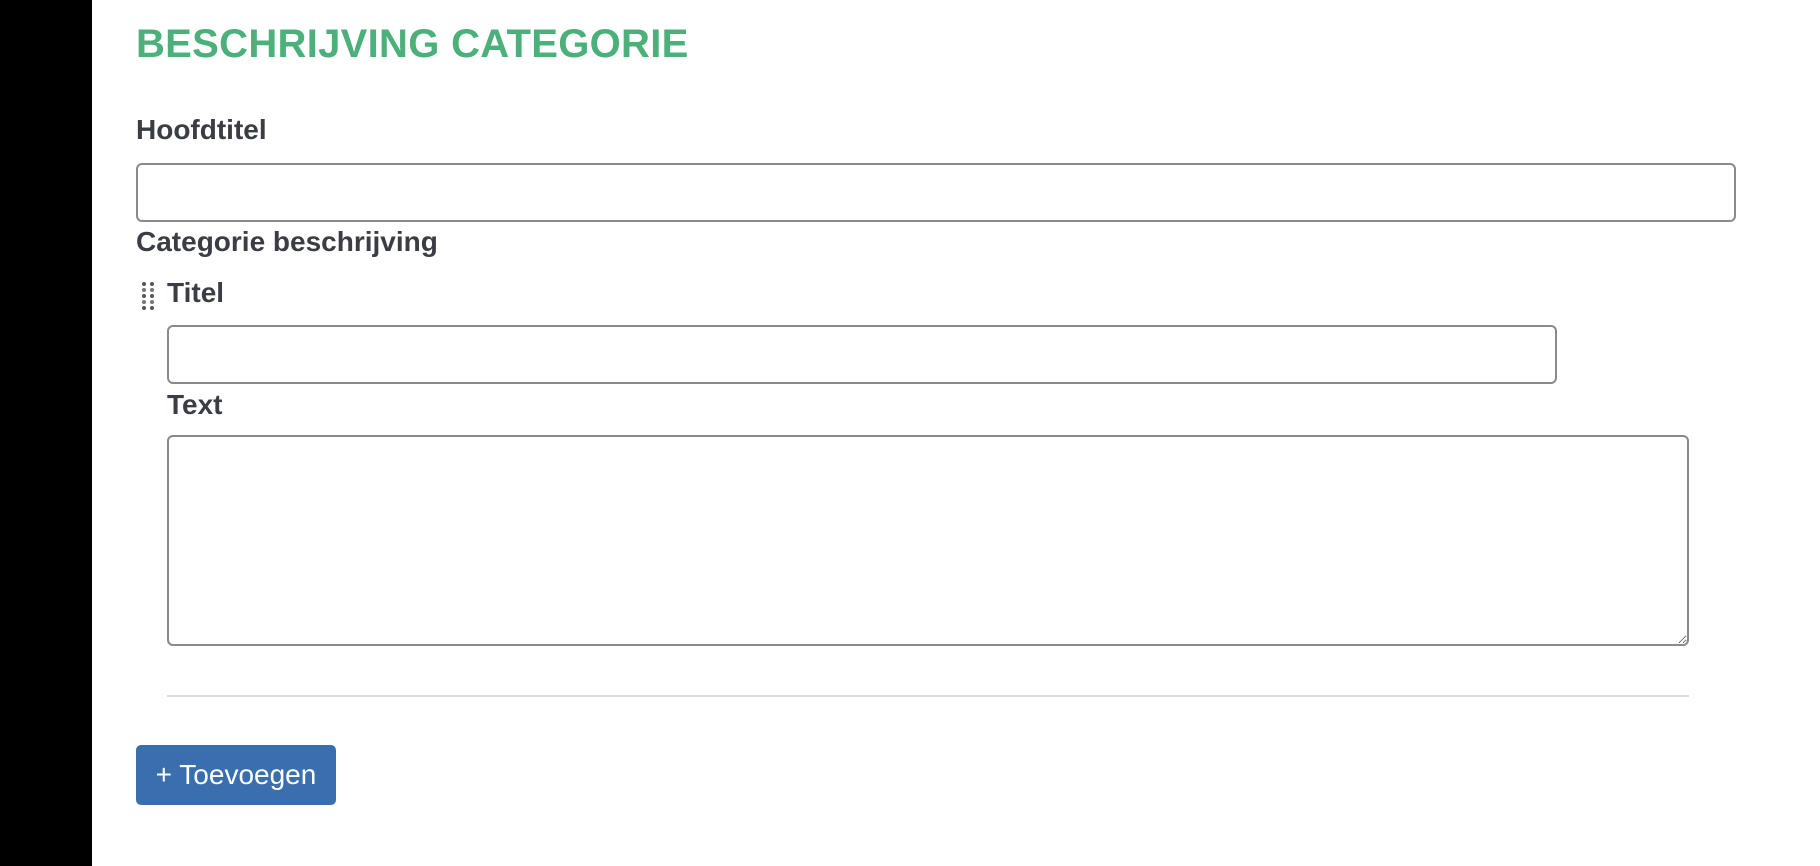  What do you see at coordinates (201, 129) in the screenshot?
I see `hoofdtitel-label: Hoofdtitel` at bounding box center [201, 129].